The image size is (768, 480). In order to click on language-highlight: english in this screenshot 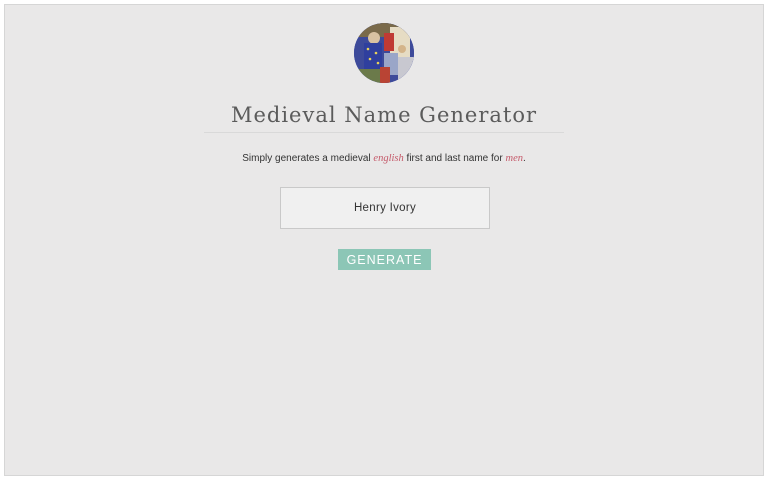, I will do `click(388, 158)`.